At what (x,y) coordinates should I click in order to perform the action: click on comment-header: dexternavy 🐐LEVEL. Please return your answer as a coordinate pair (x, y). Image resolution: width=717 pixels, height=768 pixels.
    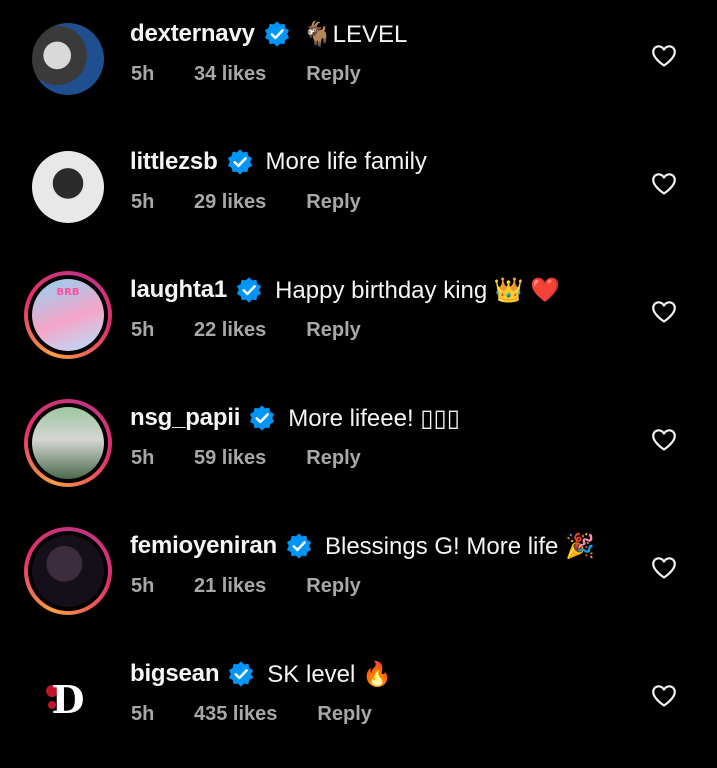
    Looking at the image, I should click on (268, 34).